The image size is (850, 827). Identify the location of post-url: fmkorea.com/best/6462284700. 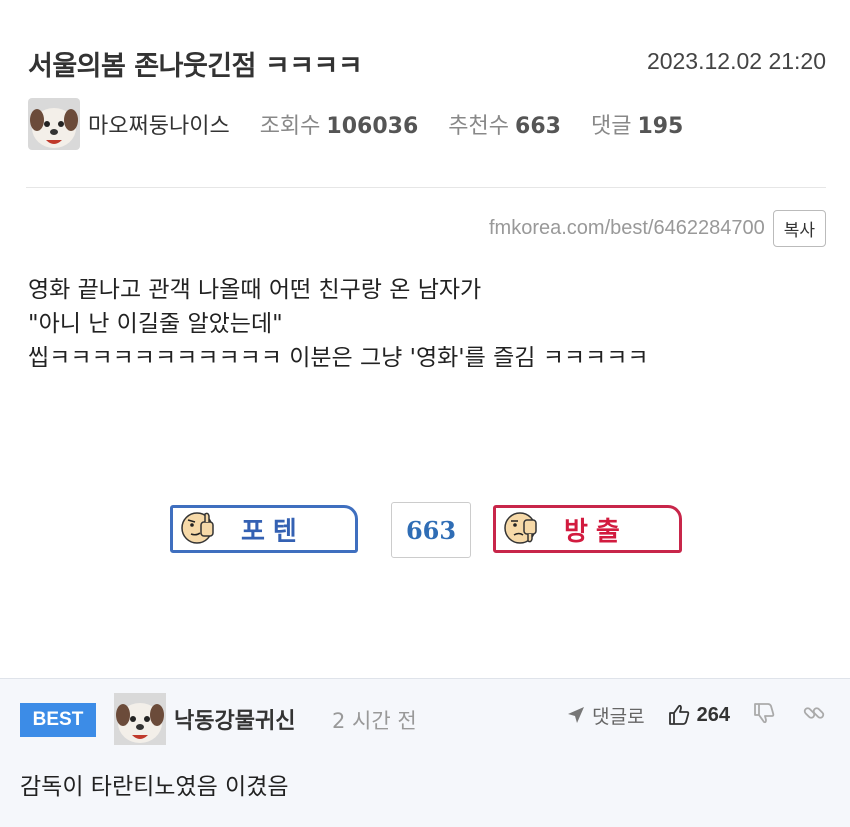
(627, 228).